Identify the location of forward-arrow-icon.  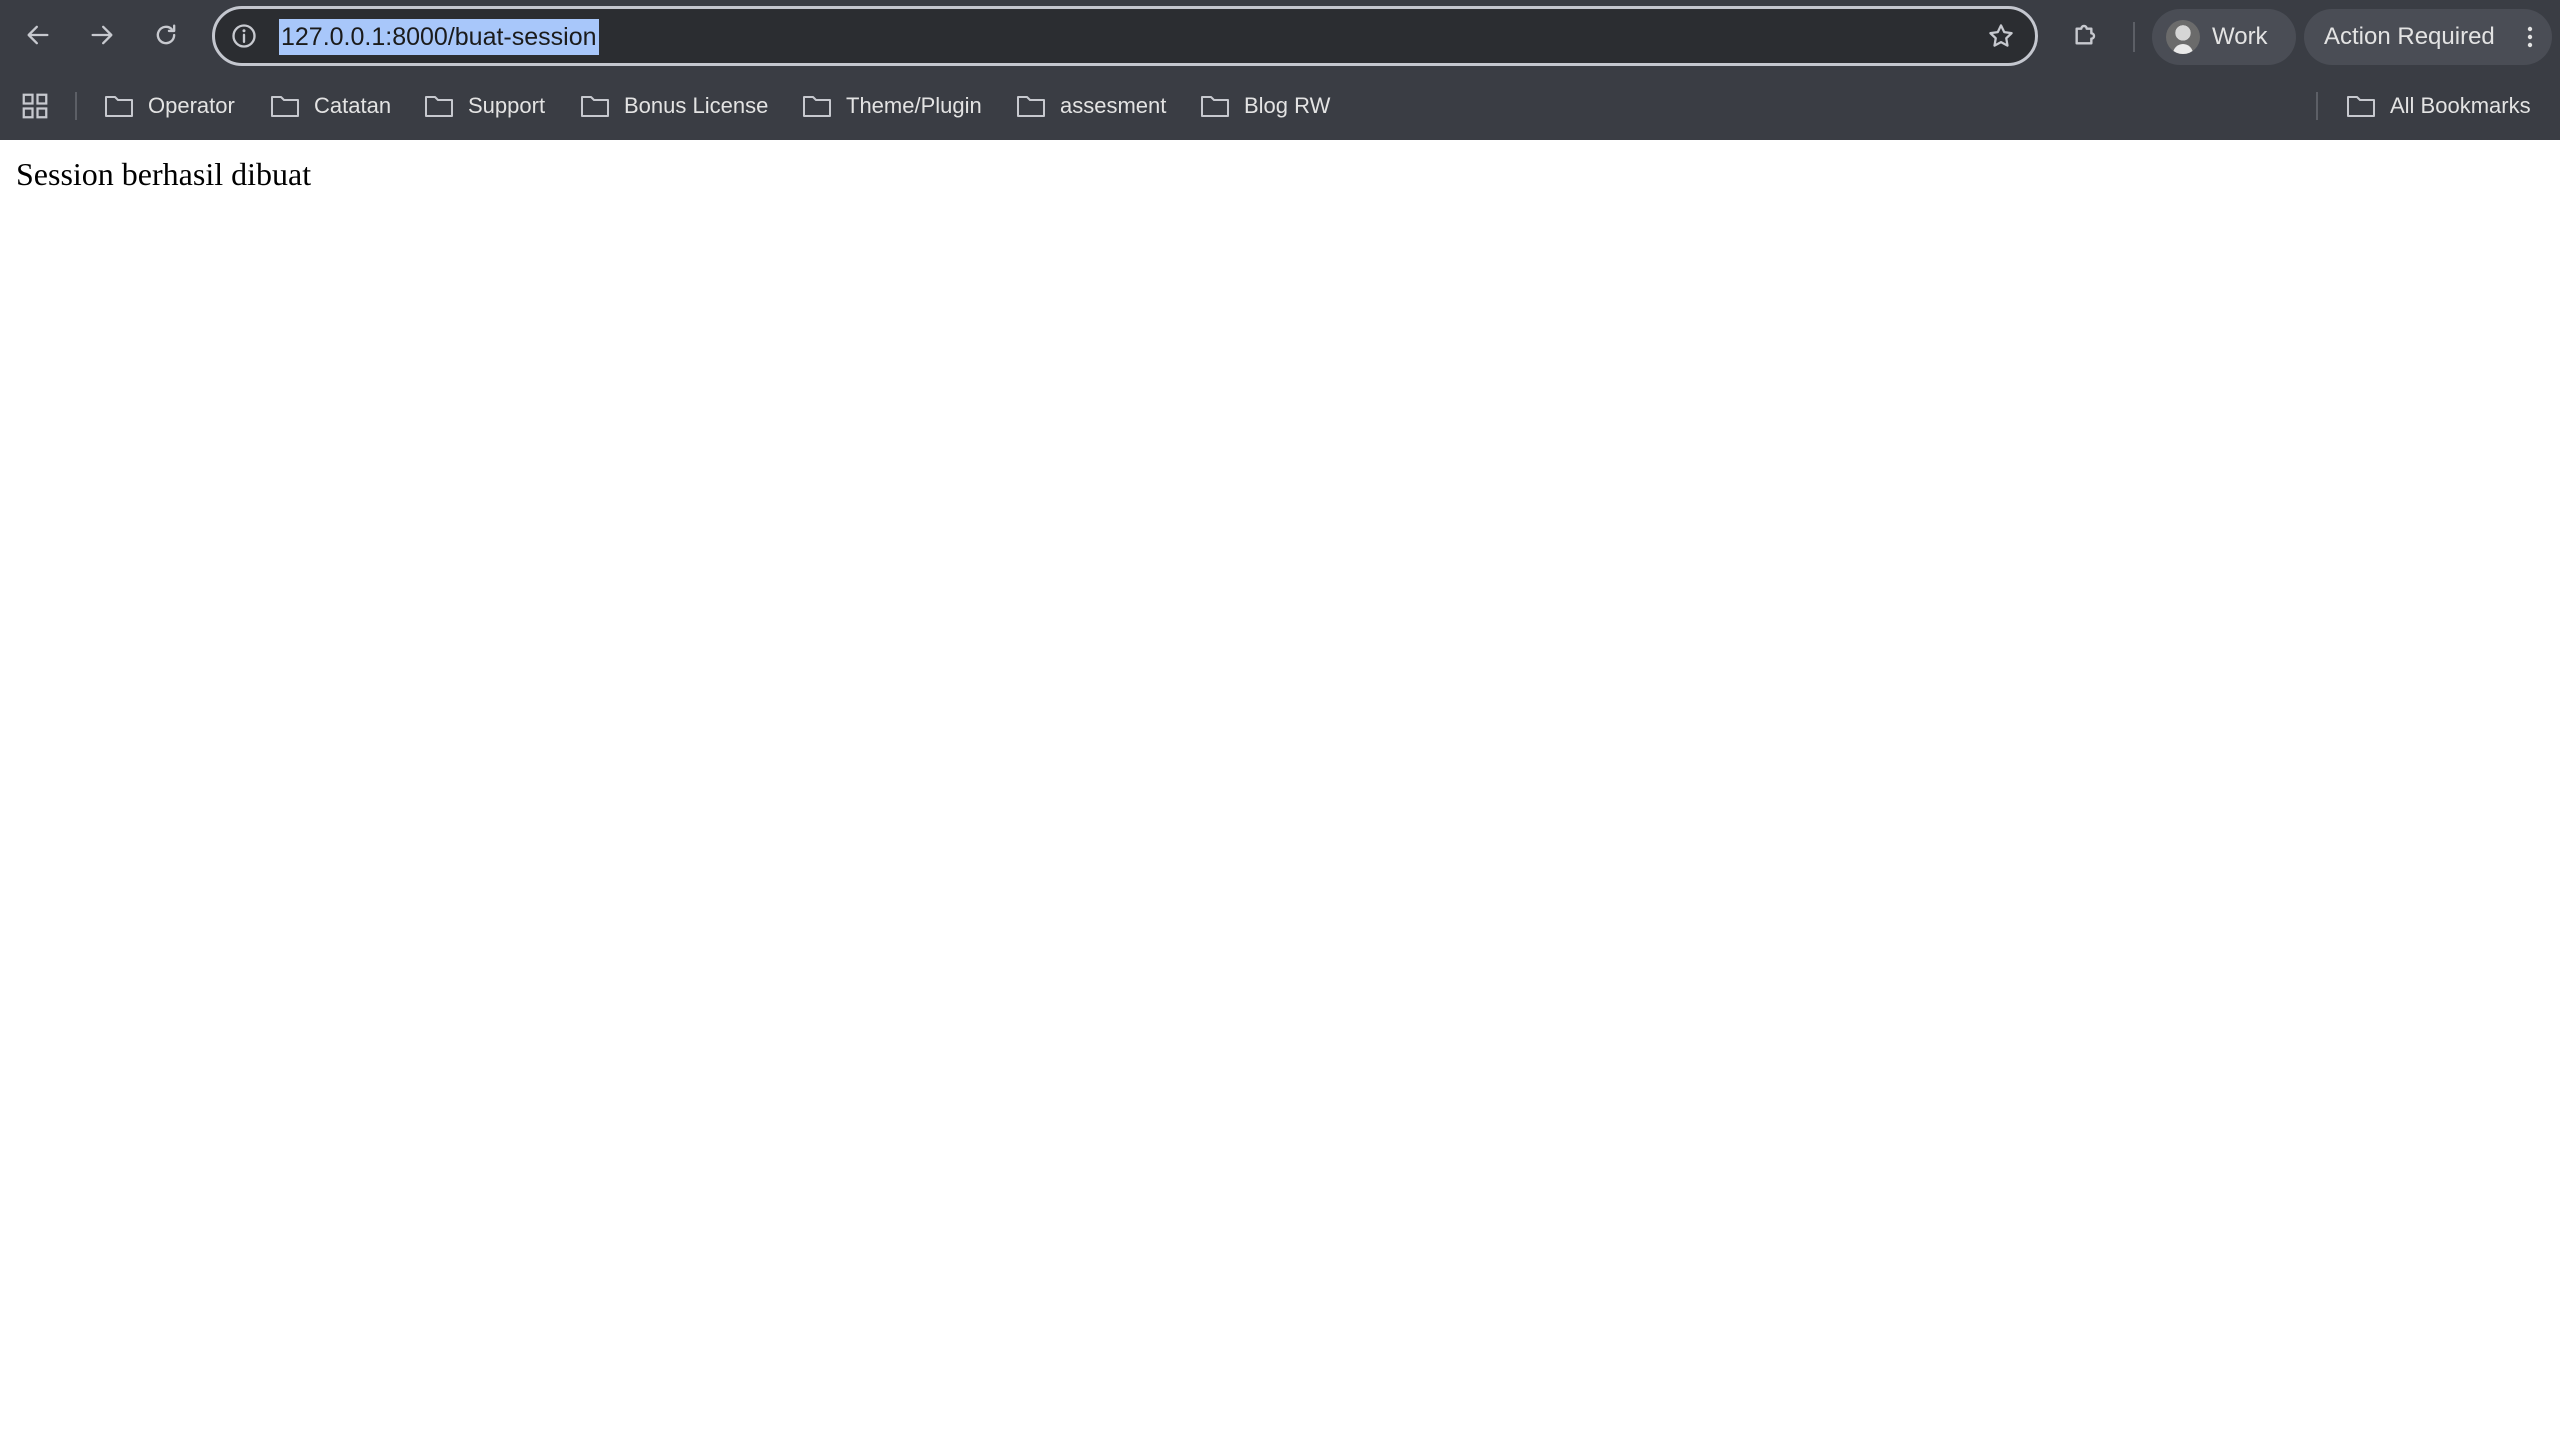
(102, 37).